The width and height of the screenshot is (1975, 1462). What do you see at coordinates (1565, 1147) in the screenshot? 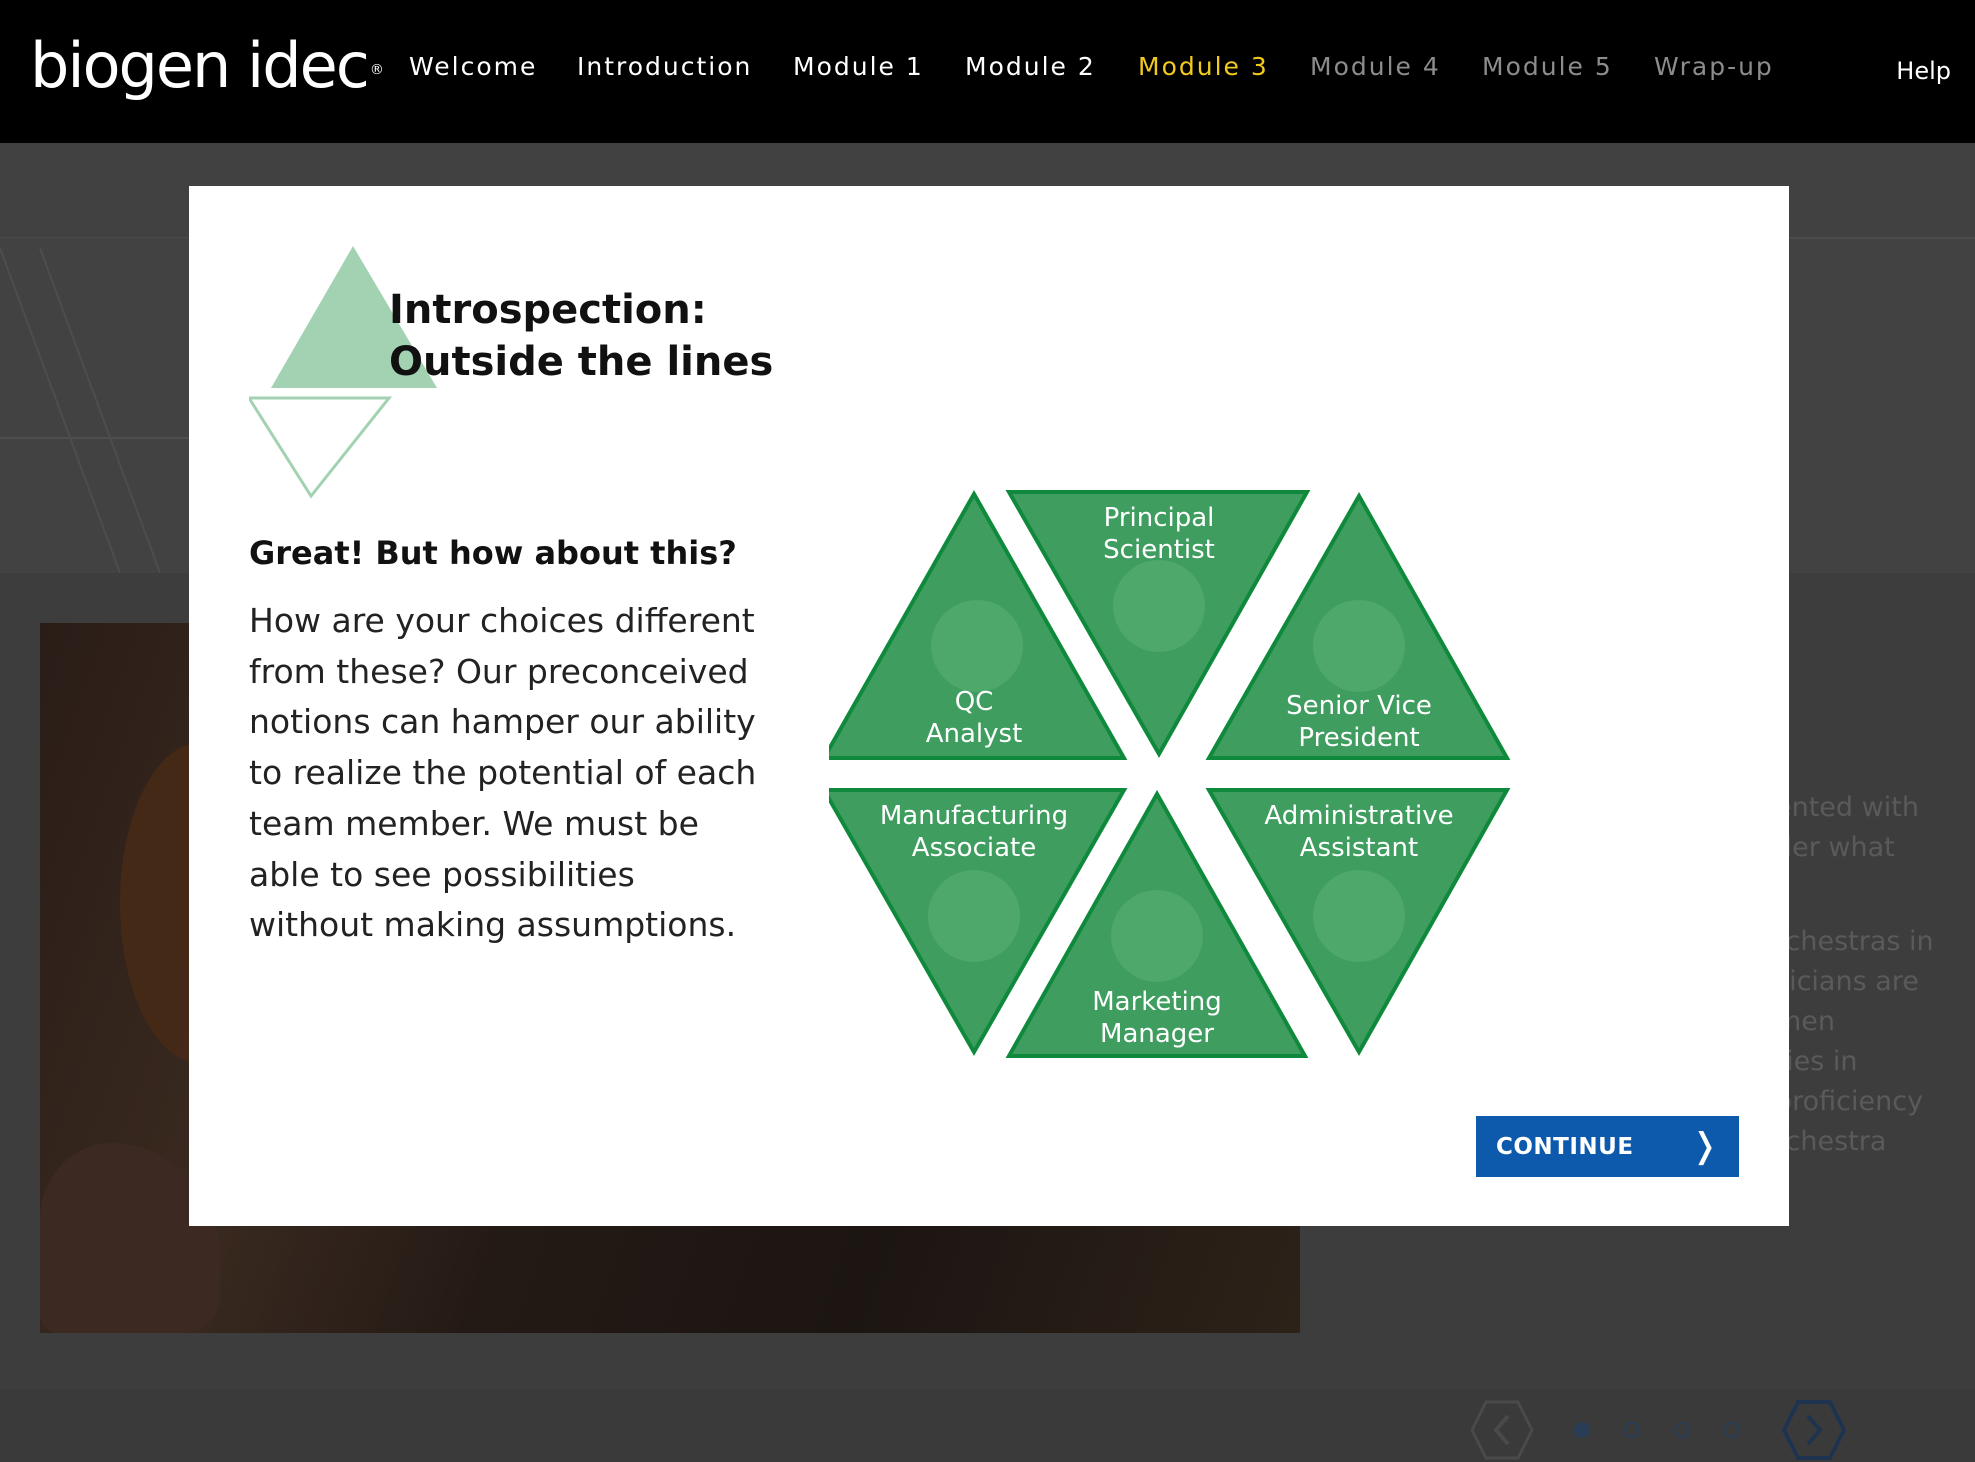
I see `continue-label: CONTINUE` at bounding box center [1565, 1147].